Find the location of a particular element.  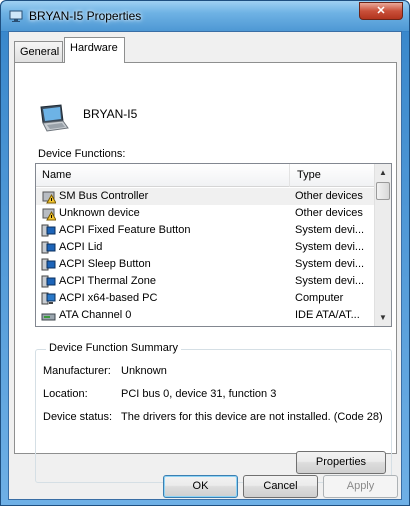

scroll-down-icon: ▼ is located at coordinates (383, 317).